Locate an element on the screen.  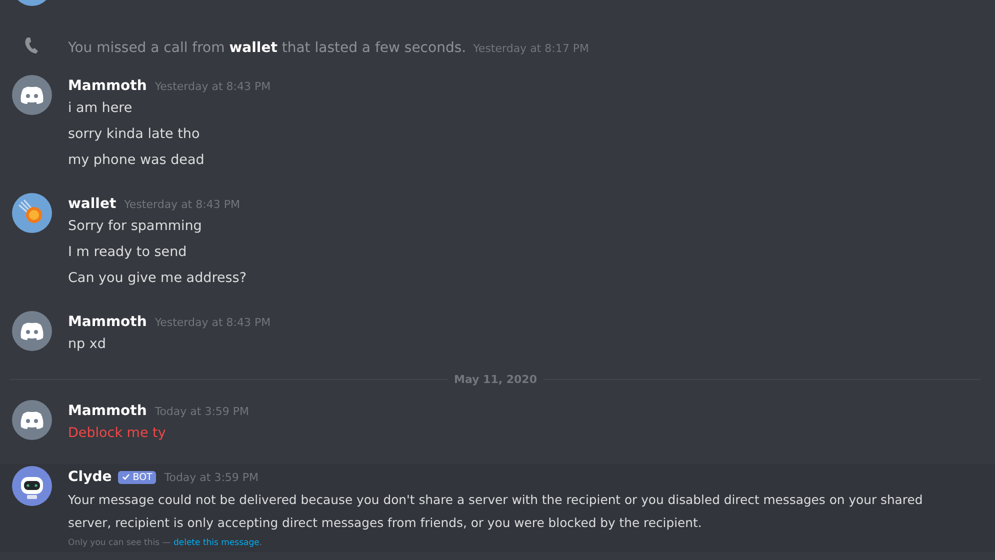
message-text: I m ready to send is located at coordinates (128, 252).